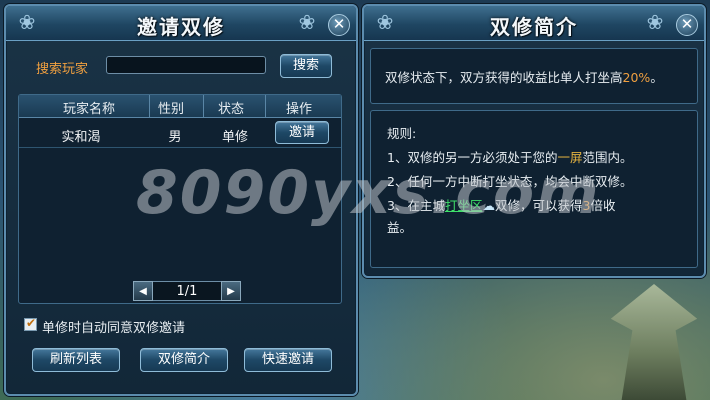  I want to click on rule-1: 1、双修的另一方必须处于您的一屏范围内。, so click(510, 156).